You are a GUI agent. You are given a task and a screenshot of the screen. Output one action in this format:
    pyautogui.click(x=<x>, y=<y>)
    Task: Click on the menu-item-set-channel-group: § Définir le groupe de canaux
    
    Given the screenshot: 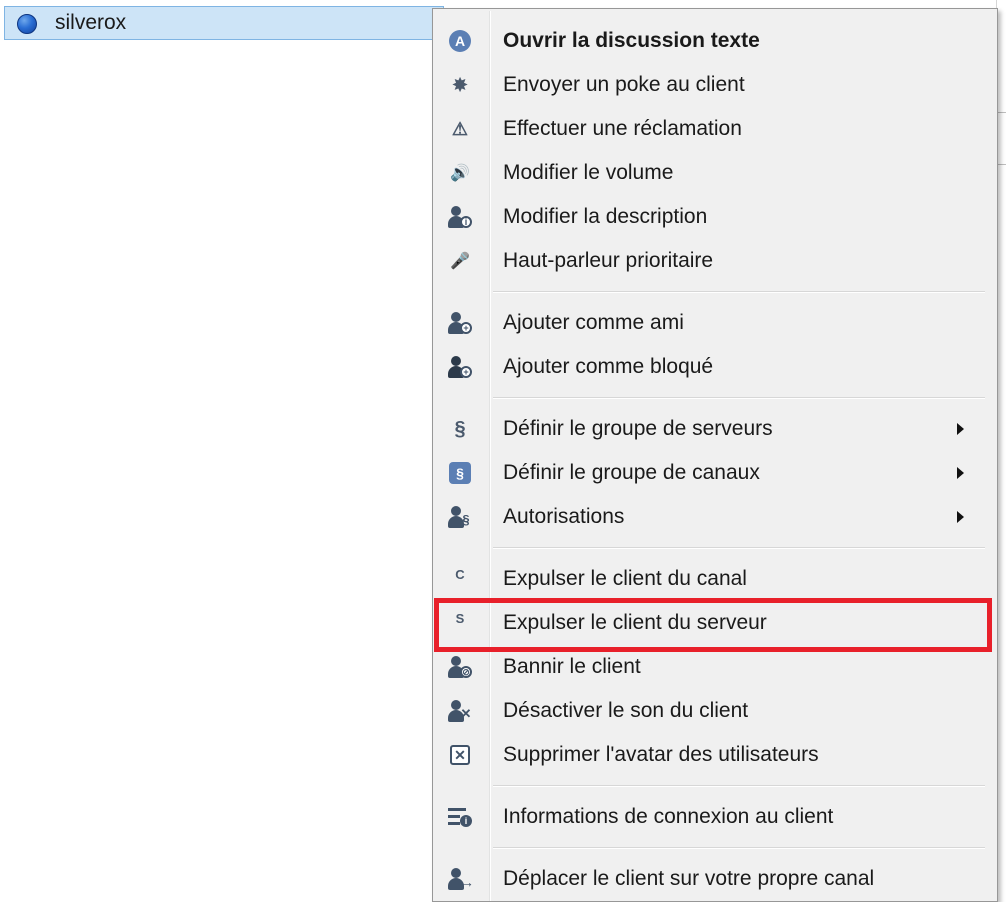 What is the action you would take?
    pyautogui.click(x=714, y=473)
    